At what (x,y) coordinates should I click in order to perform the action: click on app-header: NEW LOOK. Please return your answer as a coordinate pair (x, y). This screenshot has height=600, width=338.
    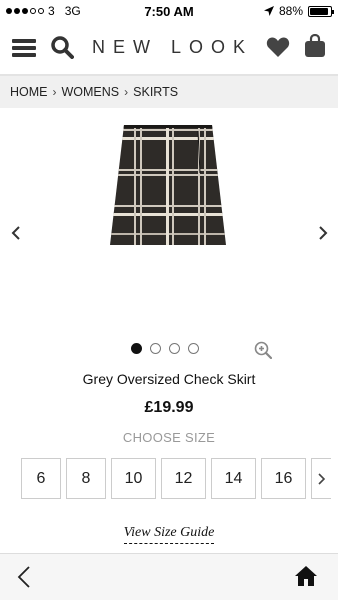
    Looking at the image, I should click on (169, 48).